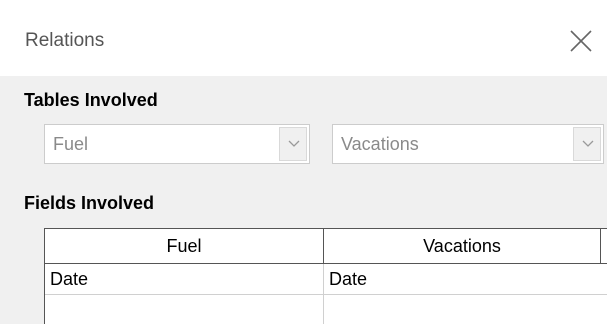 This screenshot has height=324, width=607. I want to click on table-row: Date Date, so click(326, 279).